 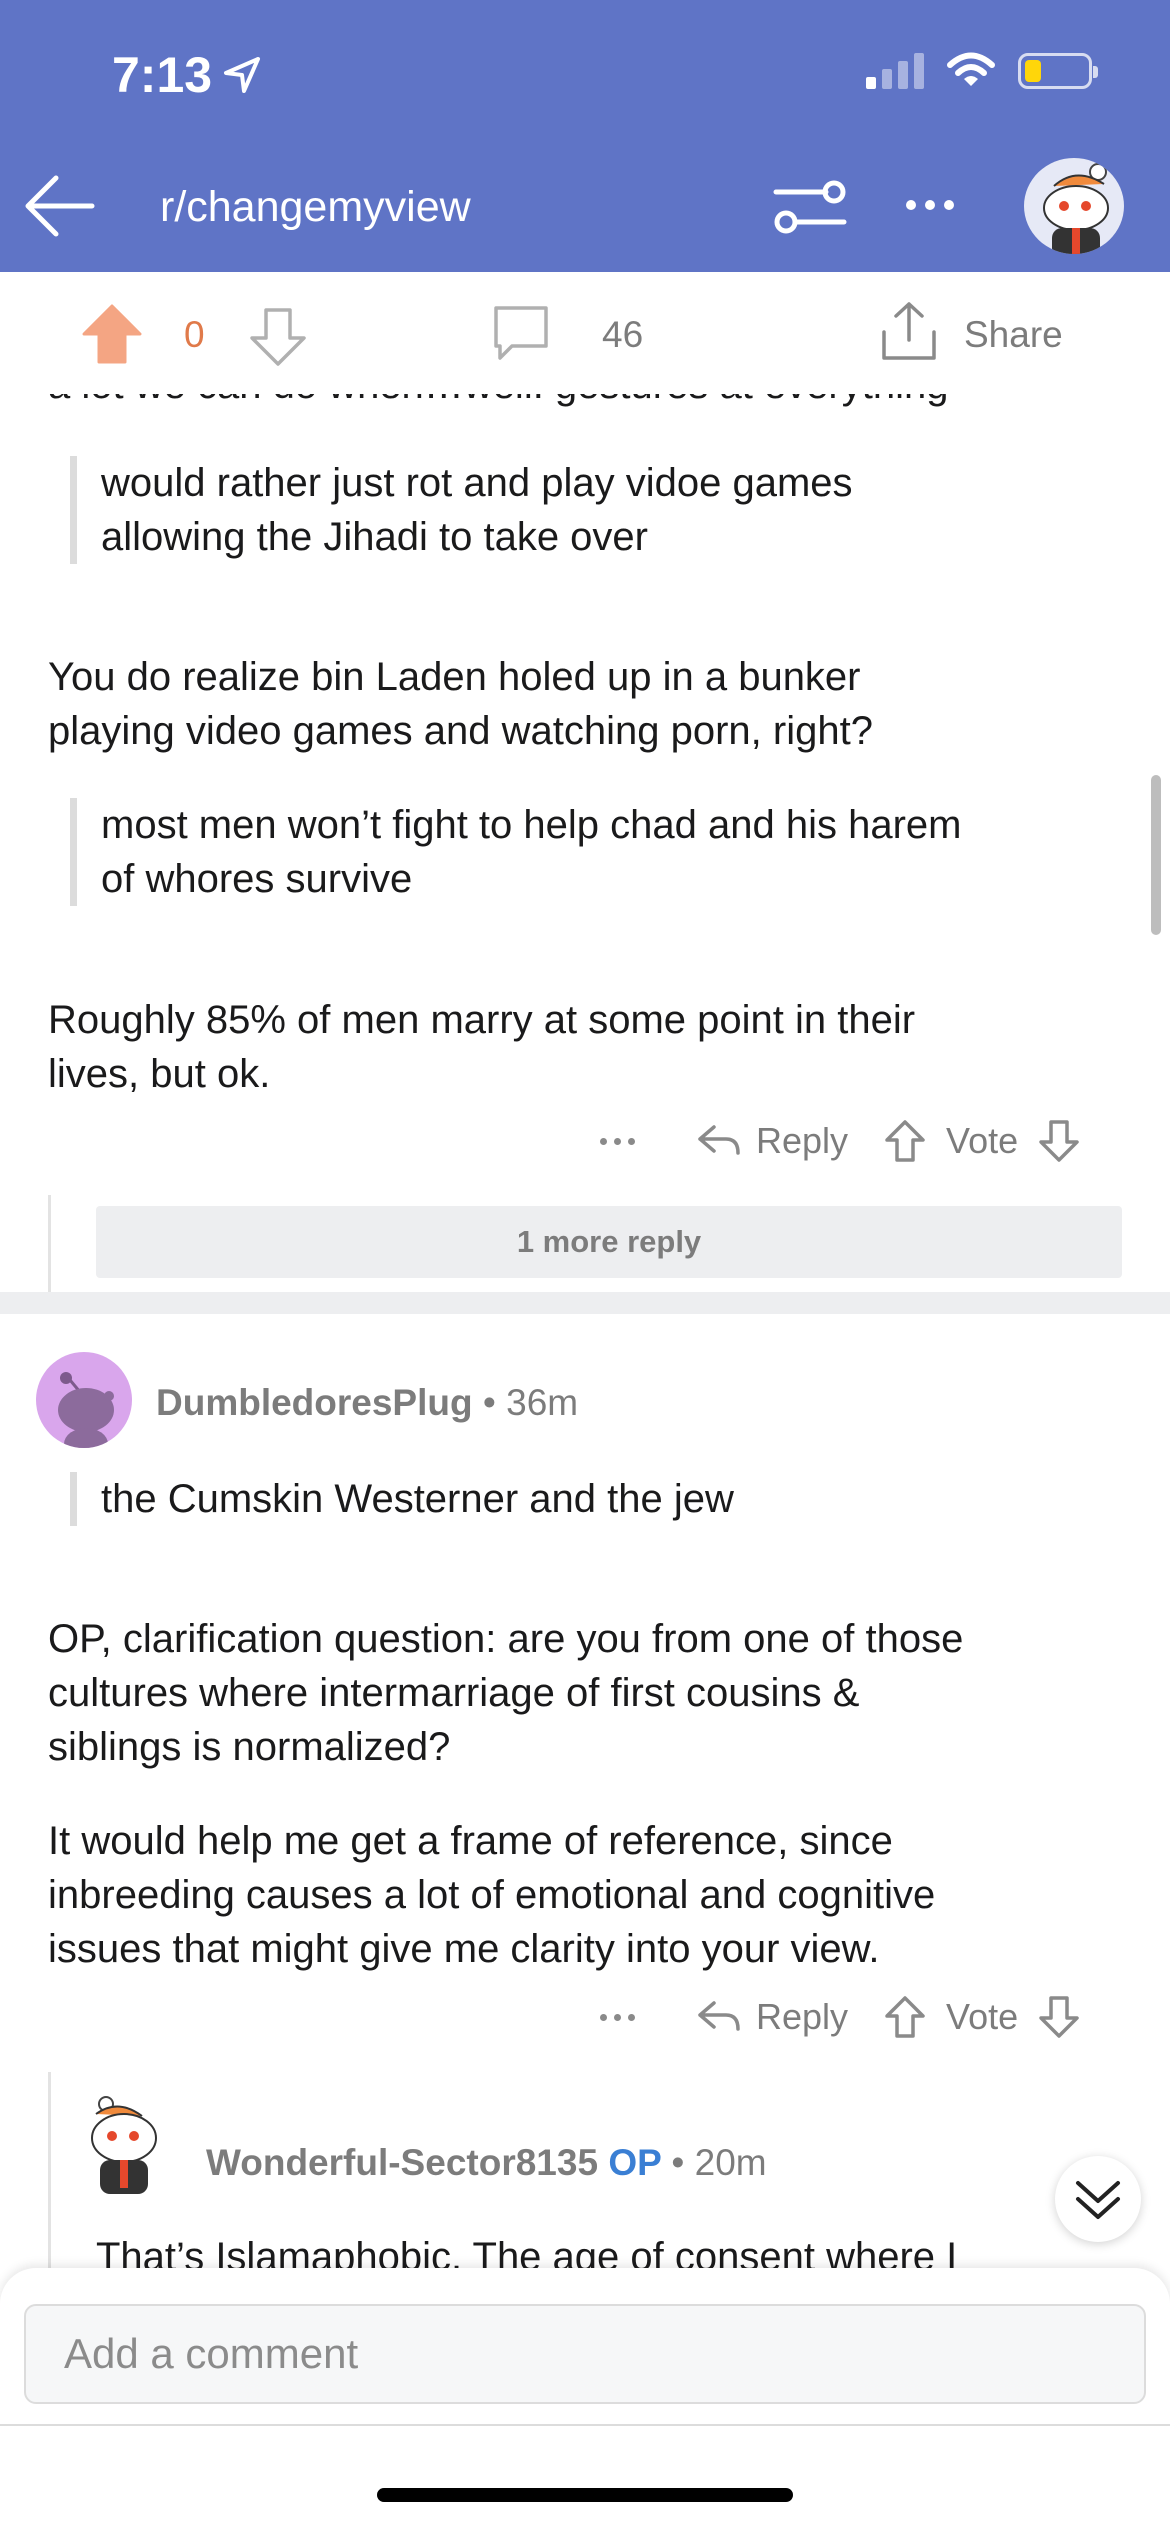 I want to click on share-icon, so click(x=909, y=331).